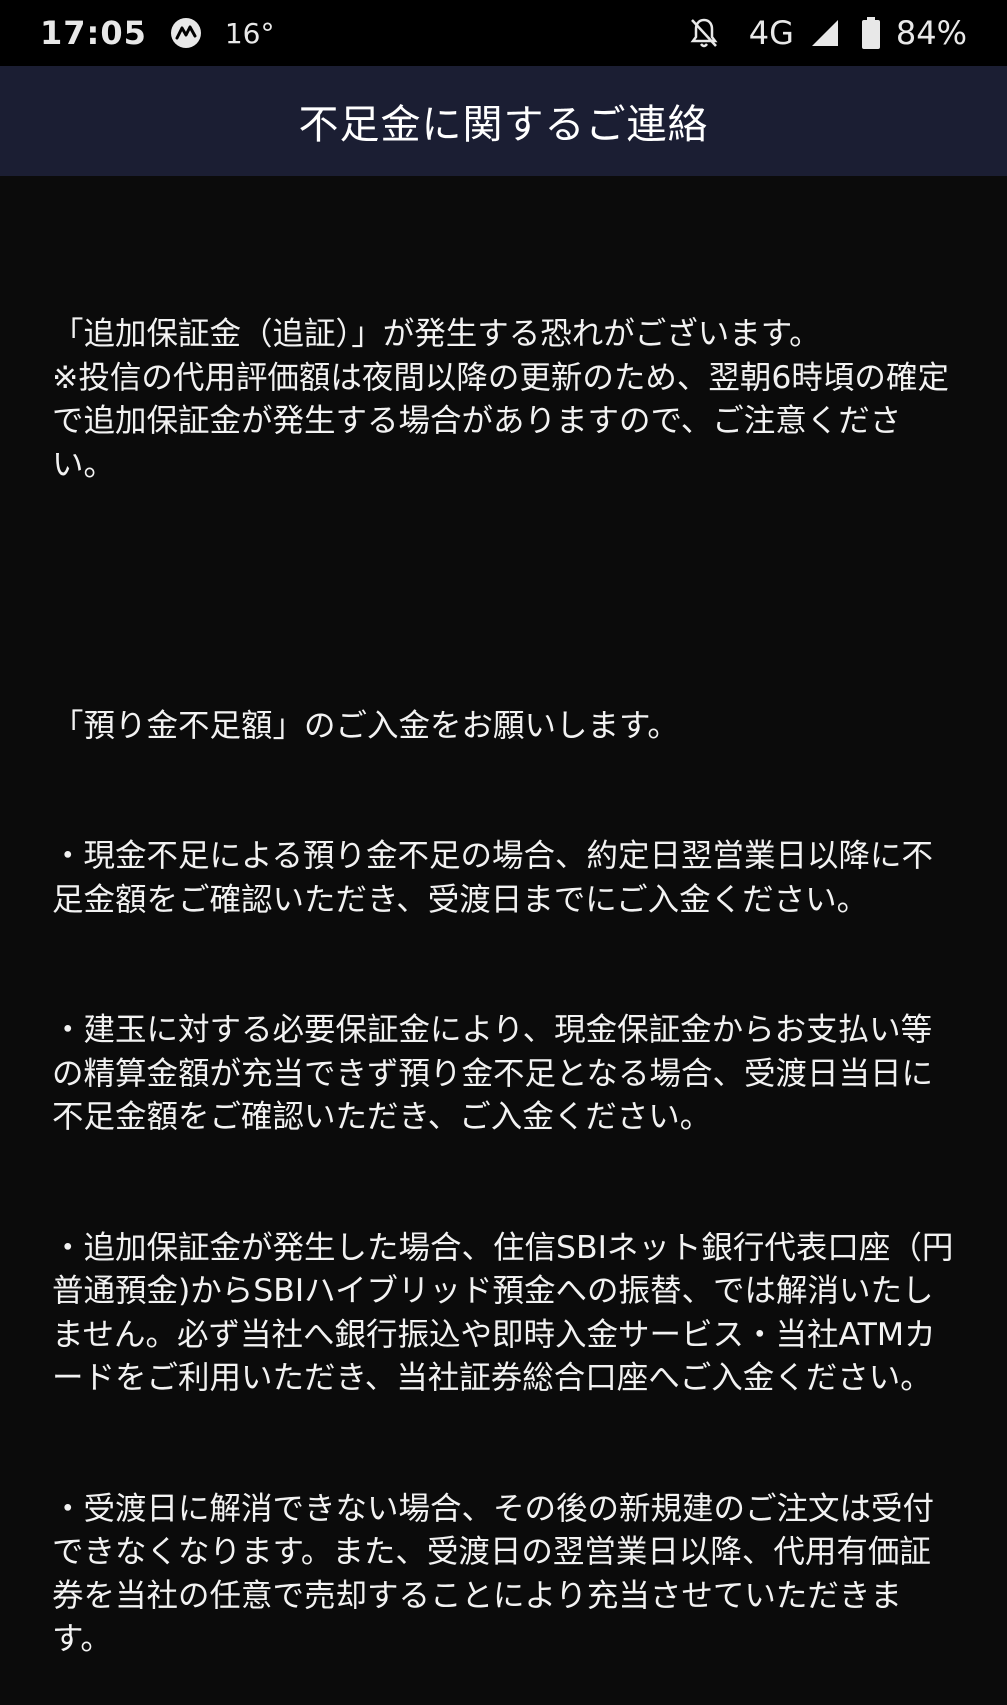 The image size is (1007, 1705). Describe the element at coordinates (186, 33) in the screenshot. I see `app-notification-icon` at that location.